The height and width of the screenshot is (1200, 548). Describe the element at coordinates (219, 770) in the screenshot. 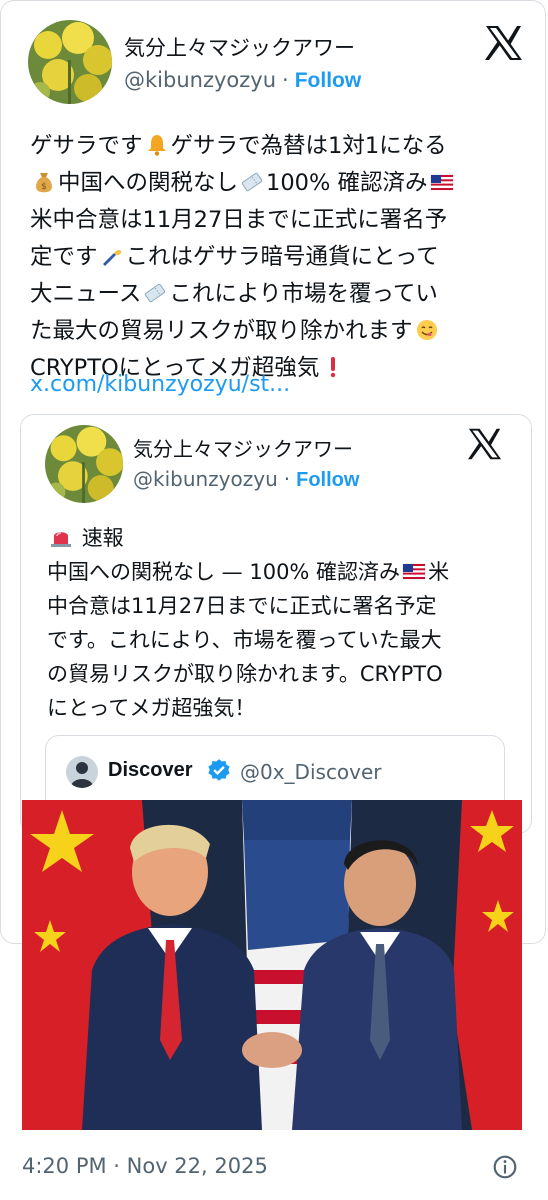

I see `verified-badge-icon` at that location.